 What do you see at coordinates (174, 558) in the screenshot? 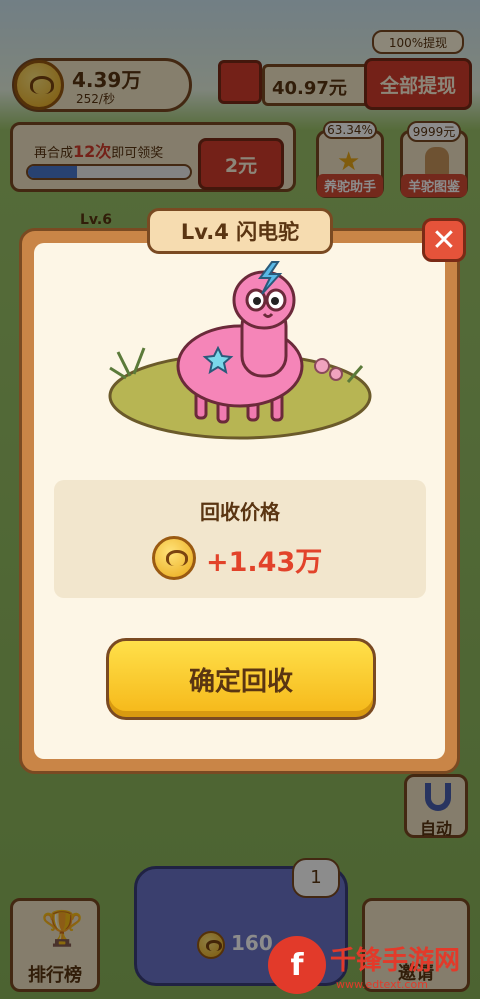
I see `price-coin-icon` at bounding box center [174, 558].